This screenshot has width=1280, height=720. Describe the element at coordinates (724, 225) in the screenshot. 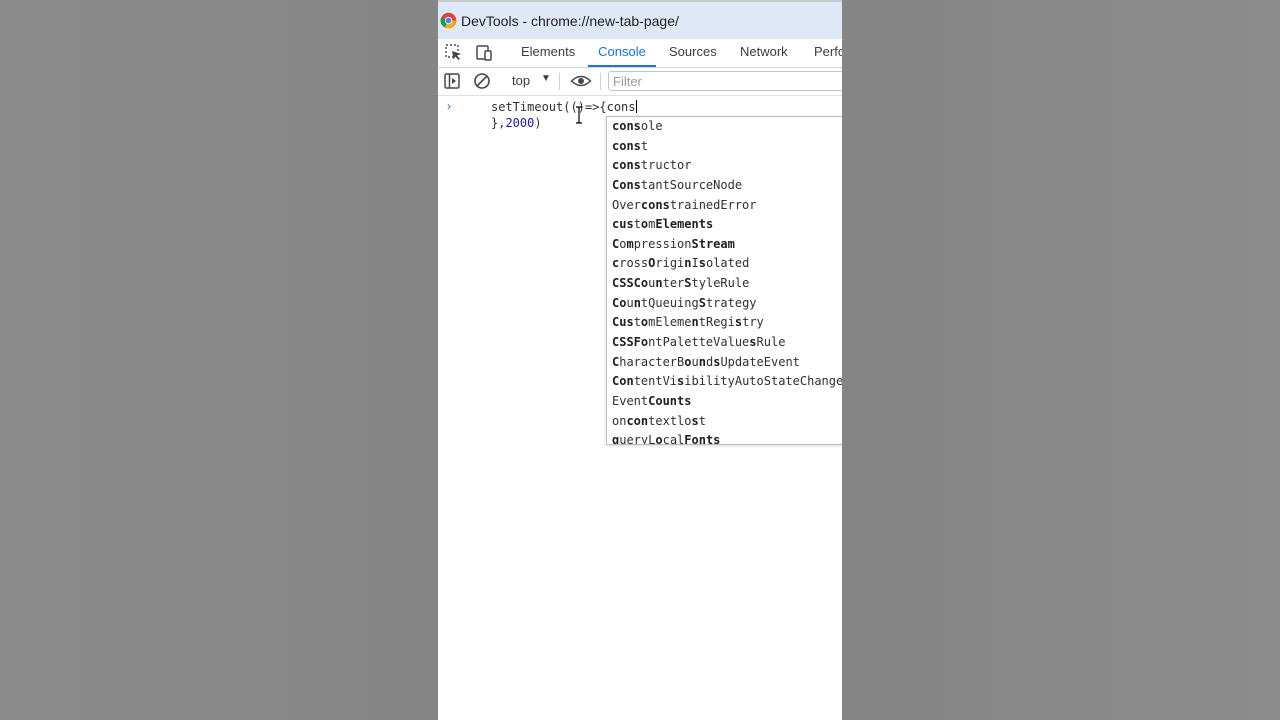

I see `autocomplete-item: customElements` at that location.